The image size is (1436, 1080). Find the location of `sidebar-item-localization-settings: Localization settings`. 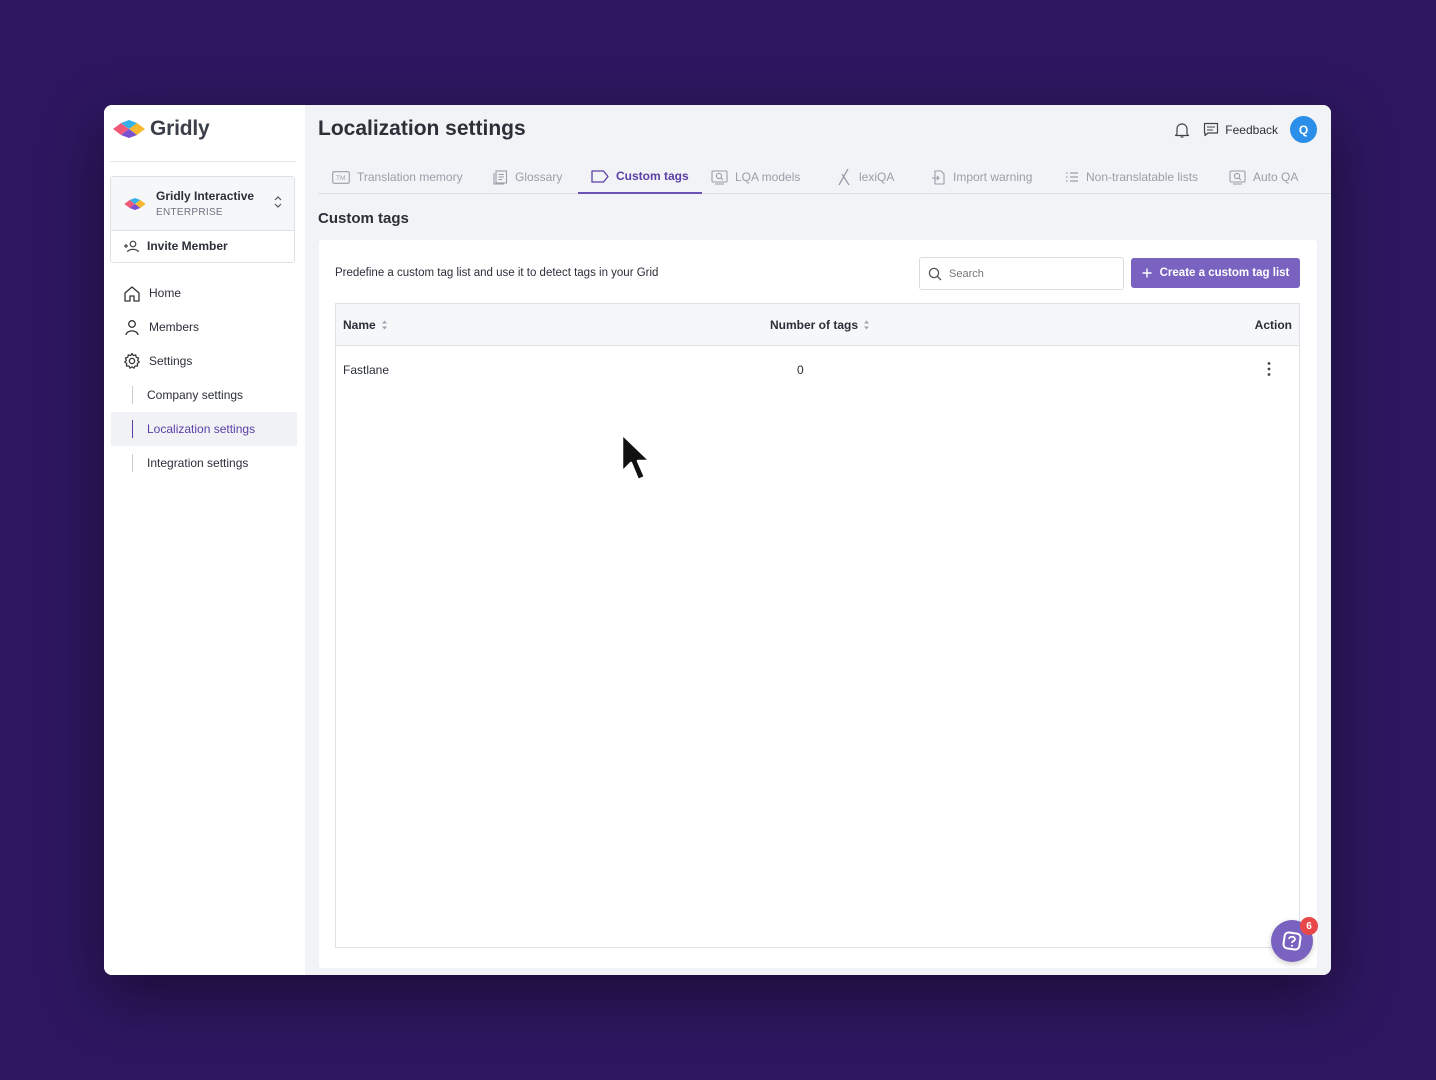

sidebar-item-localization-settings: Localization settings is located at coordinates (204, 429).